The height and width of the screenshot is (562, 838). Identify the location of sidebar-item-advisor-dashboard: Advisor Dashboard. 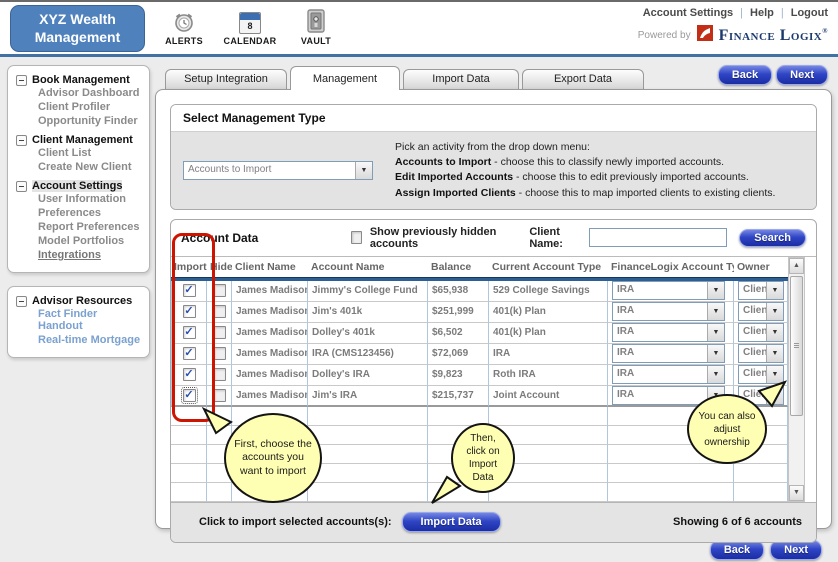
(79, 93).